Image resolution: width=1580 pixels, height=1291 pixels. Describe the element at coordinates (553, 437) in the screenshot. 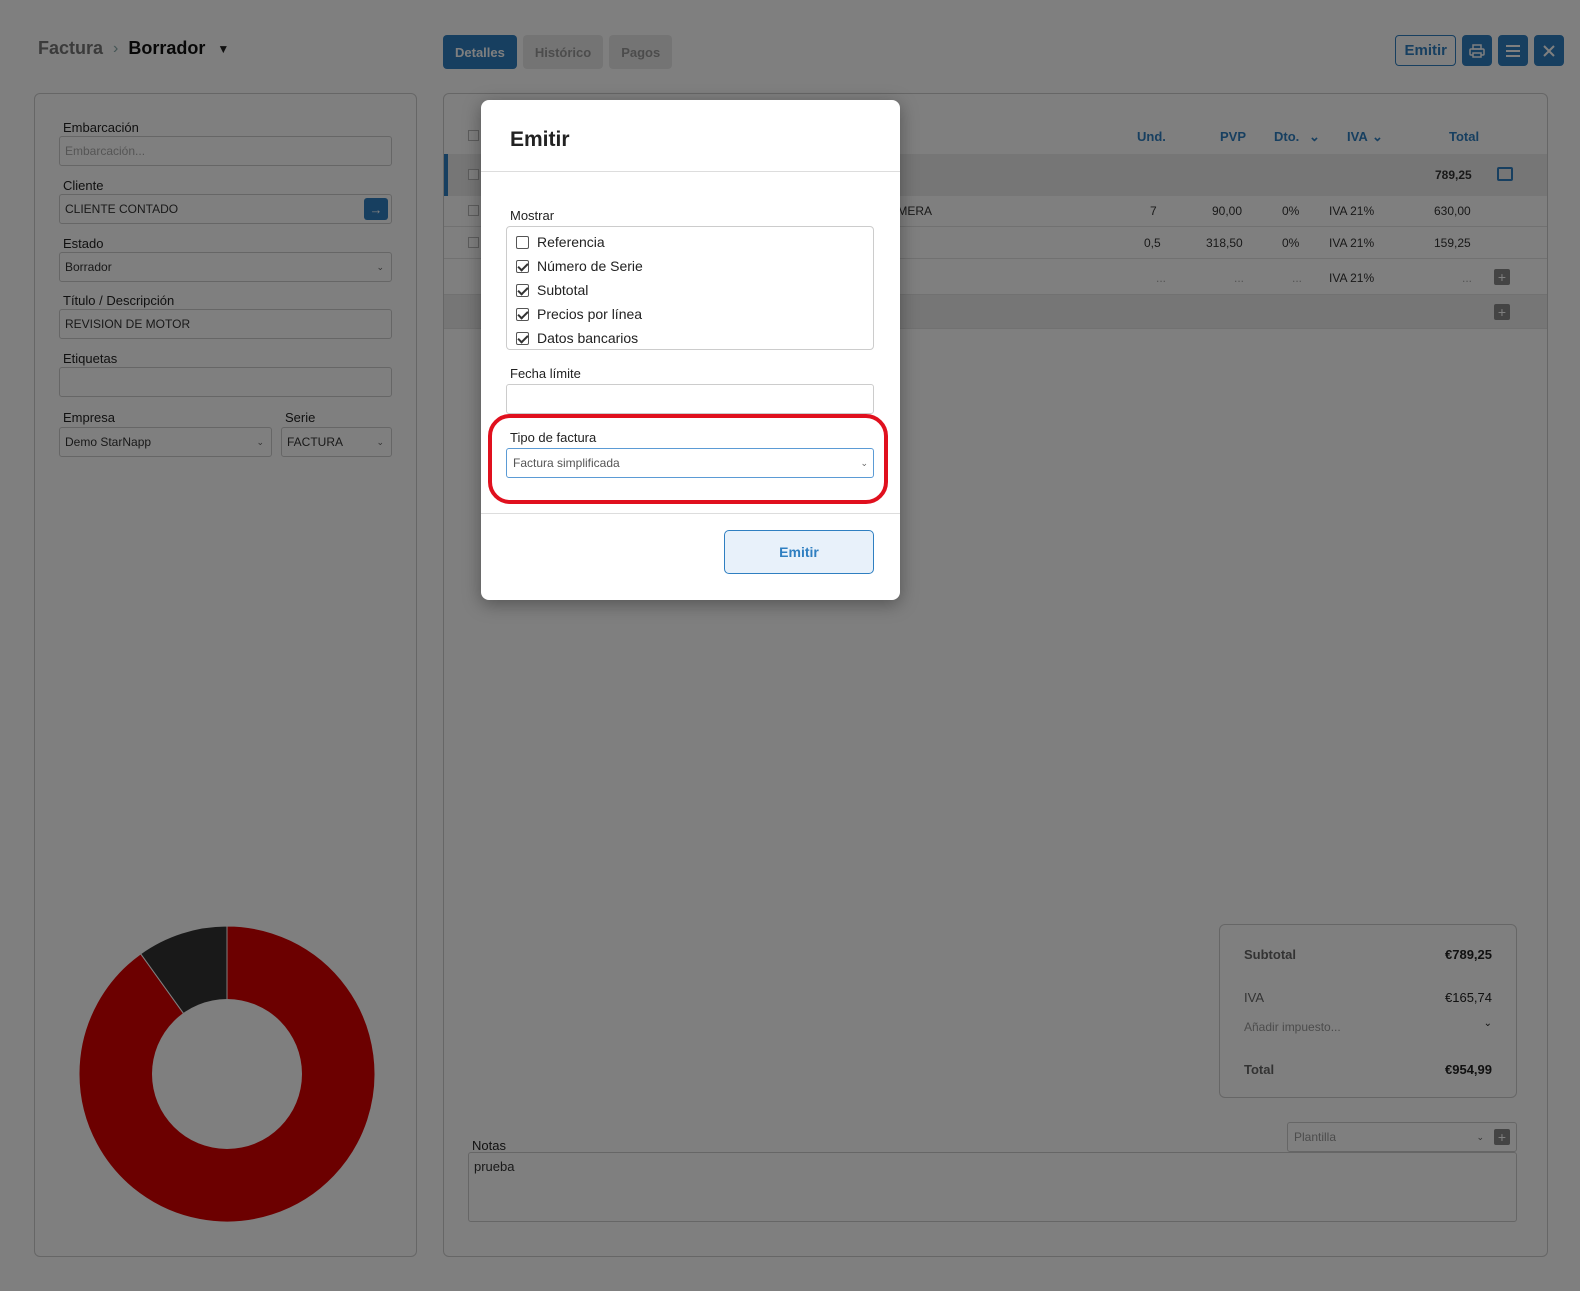

I see `tipo-factura-label: Tipo de factura` at that location.